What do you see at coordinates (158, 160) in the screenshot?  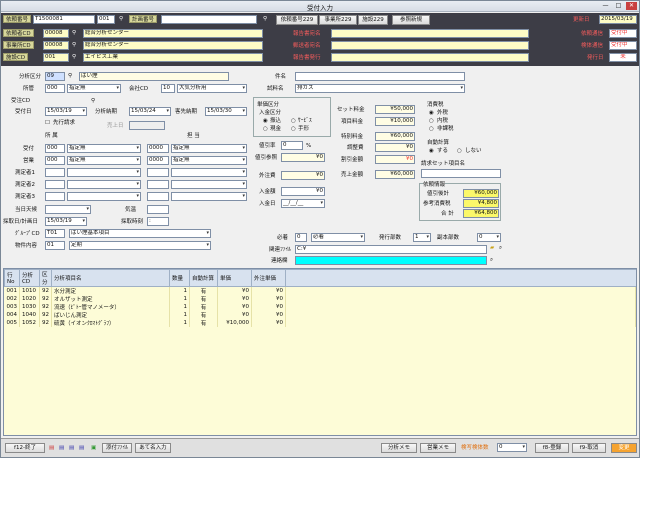 I see `eigyo-code2: 0000` at bounding box center [158, 160].